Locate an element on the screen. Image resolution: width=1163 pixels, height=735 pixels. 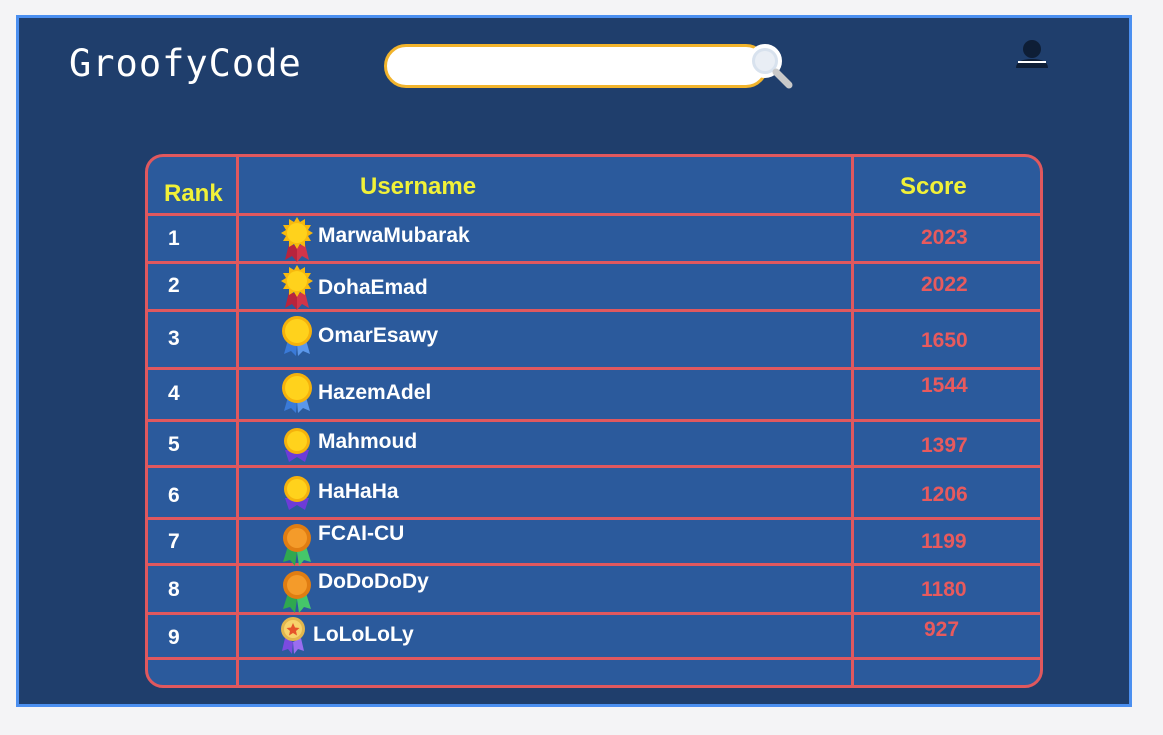
username-cell: DoDoDoDy is located at coordinates (373, 582).